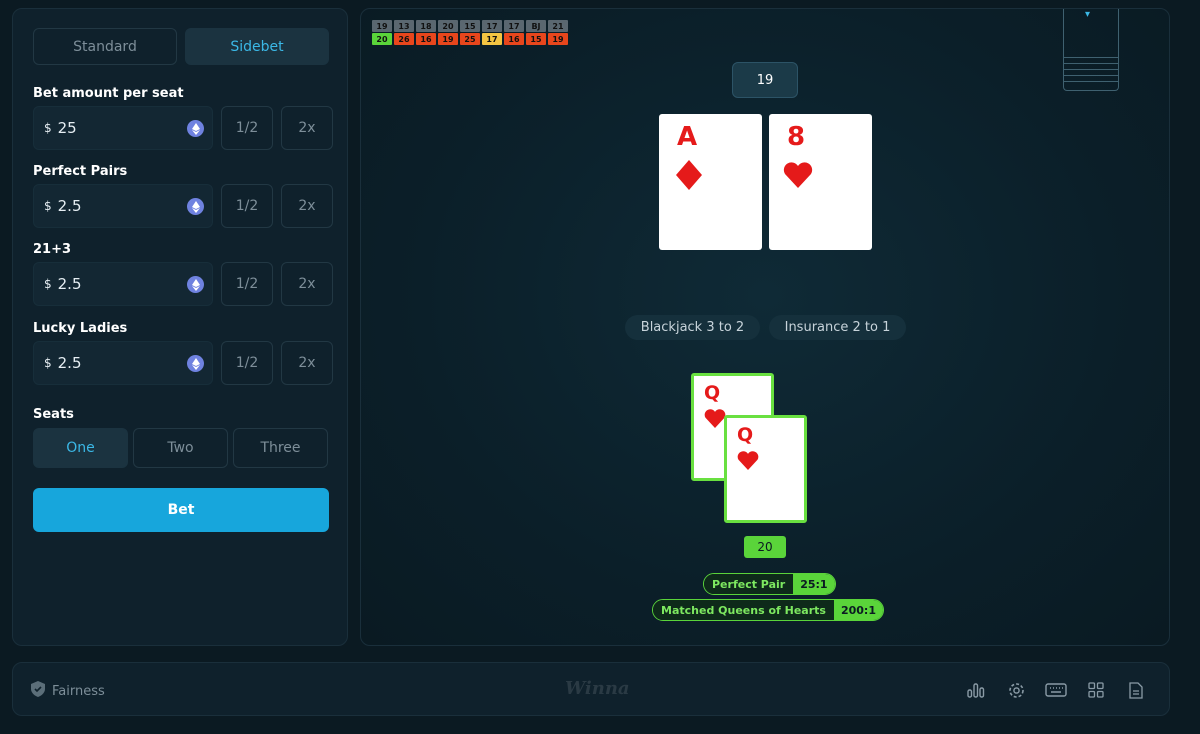 This screenshot has height=734, width=1200. What do you see at coordinates (69, 284) in the screenshot?
I see `twentyone-plus-three-value: 2.5` at bounding box center [69, 284].